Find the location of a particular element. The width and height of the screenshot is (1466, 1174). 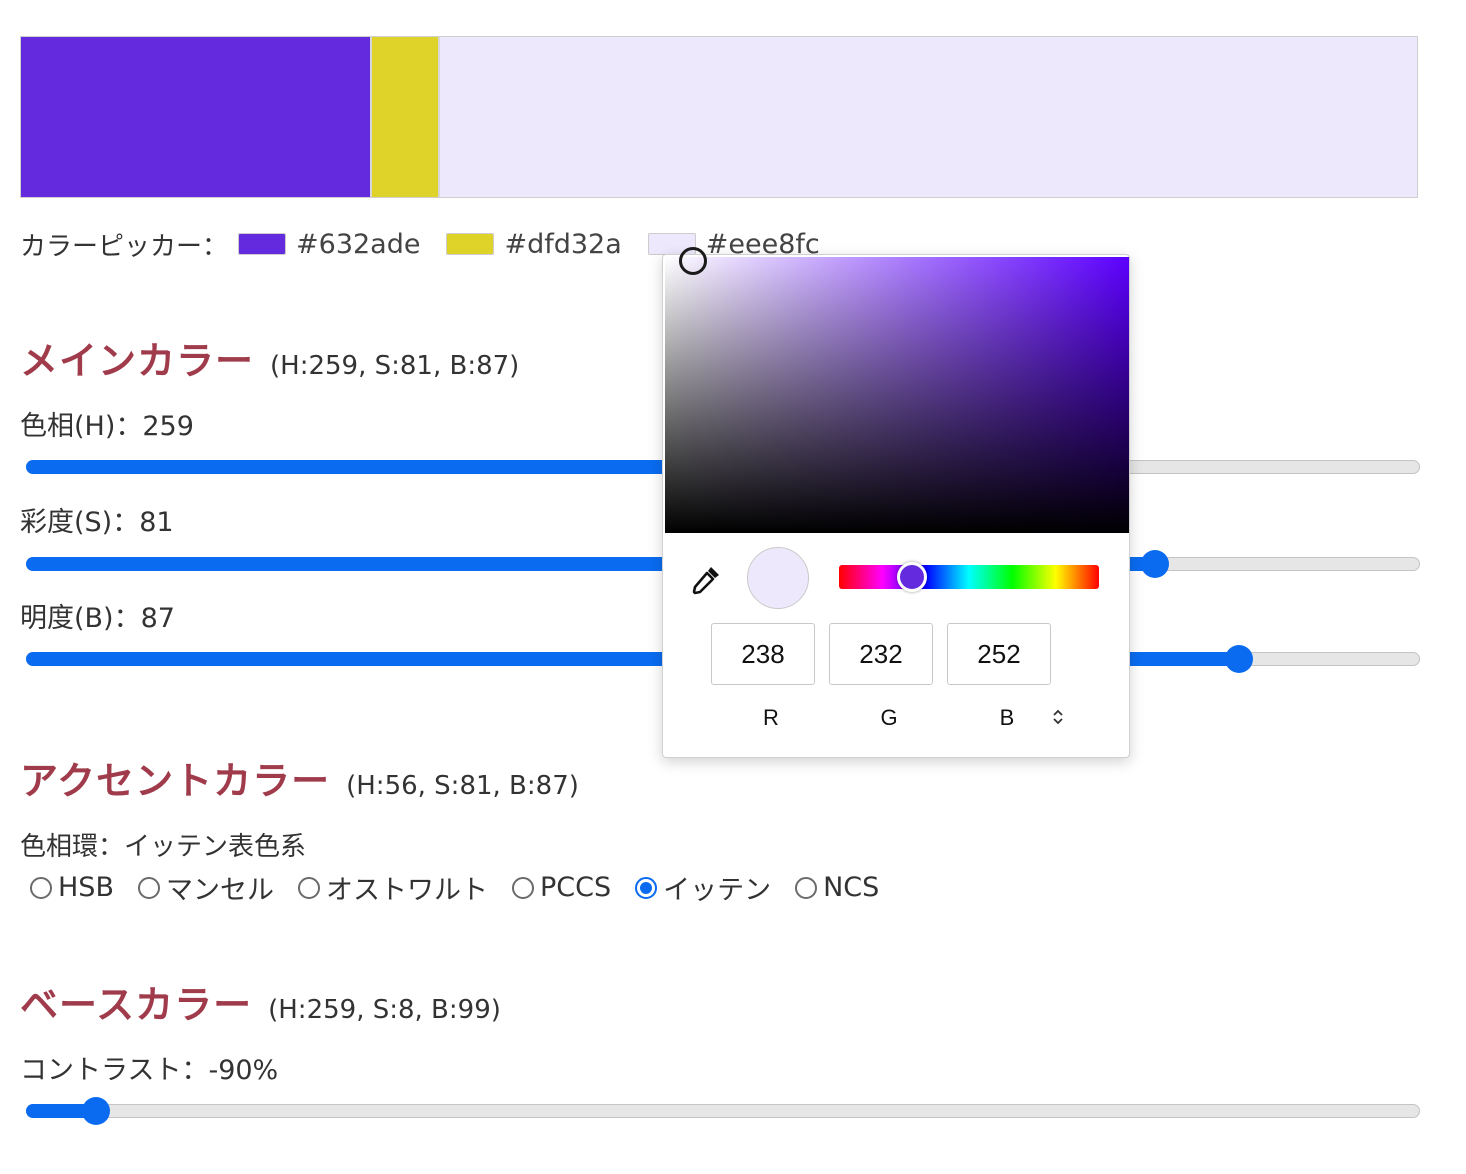

base-color-heading: ベースカラー (H:259, S:8, B:99) is located at coordinates (260, 1001).